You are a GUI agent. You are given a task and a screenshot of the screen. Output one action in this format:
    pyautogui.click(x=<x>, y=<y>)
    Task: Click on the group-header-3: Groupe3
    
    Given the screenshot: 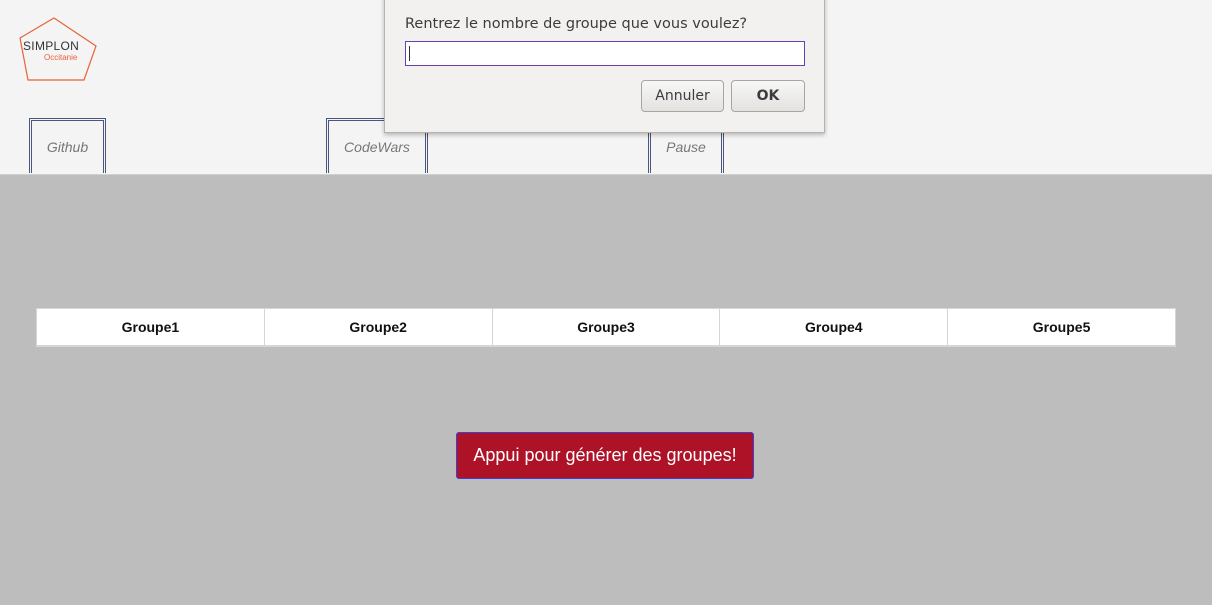 What is the action you would take?
    pyautogui.click(x=606, y=327)
    